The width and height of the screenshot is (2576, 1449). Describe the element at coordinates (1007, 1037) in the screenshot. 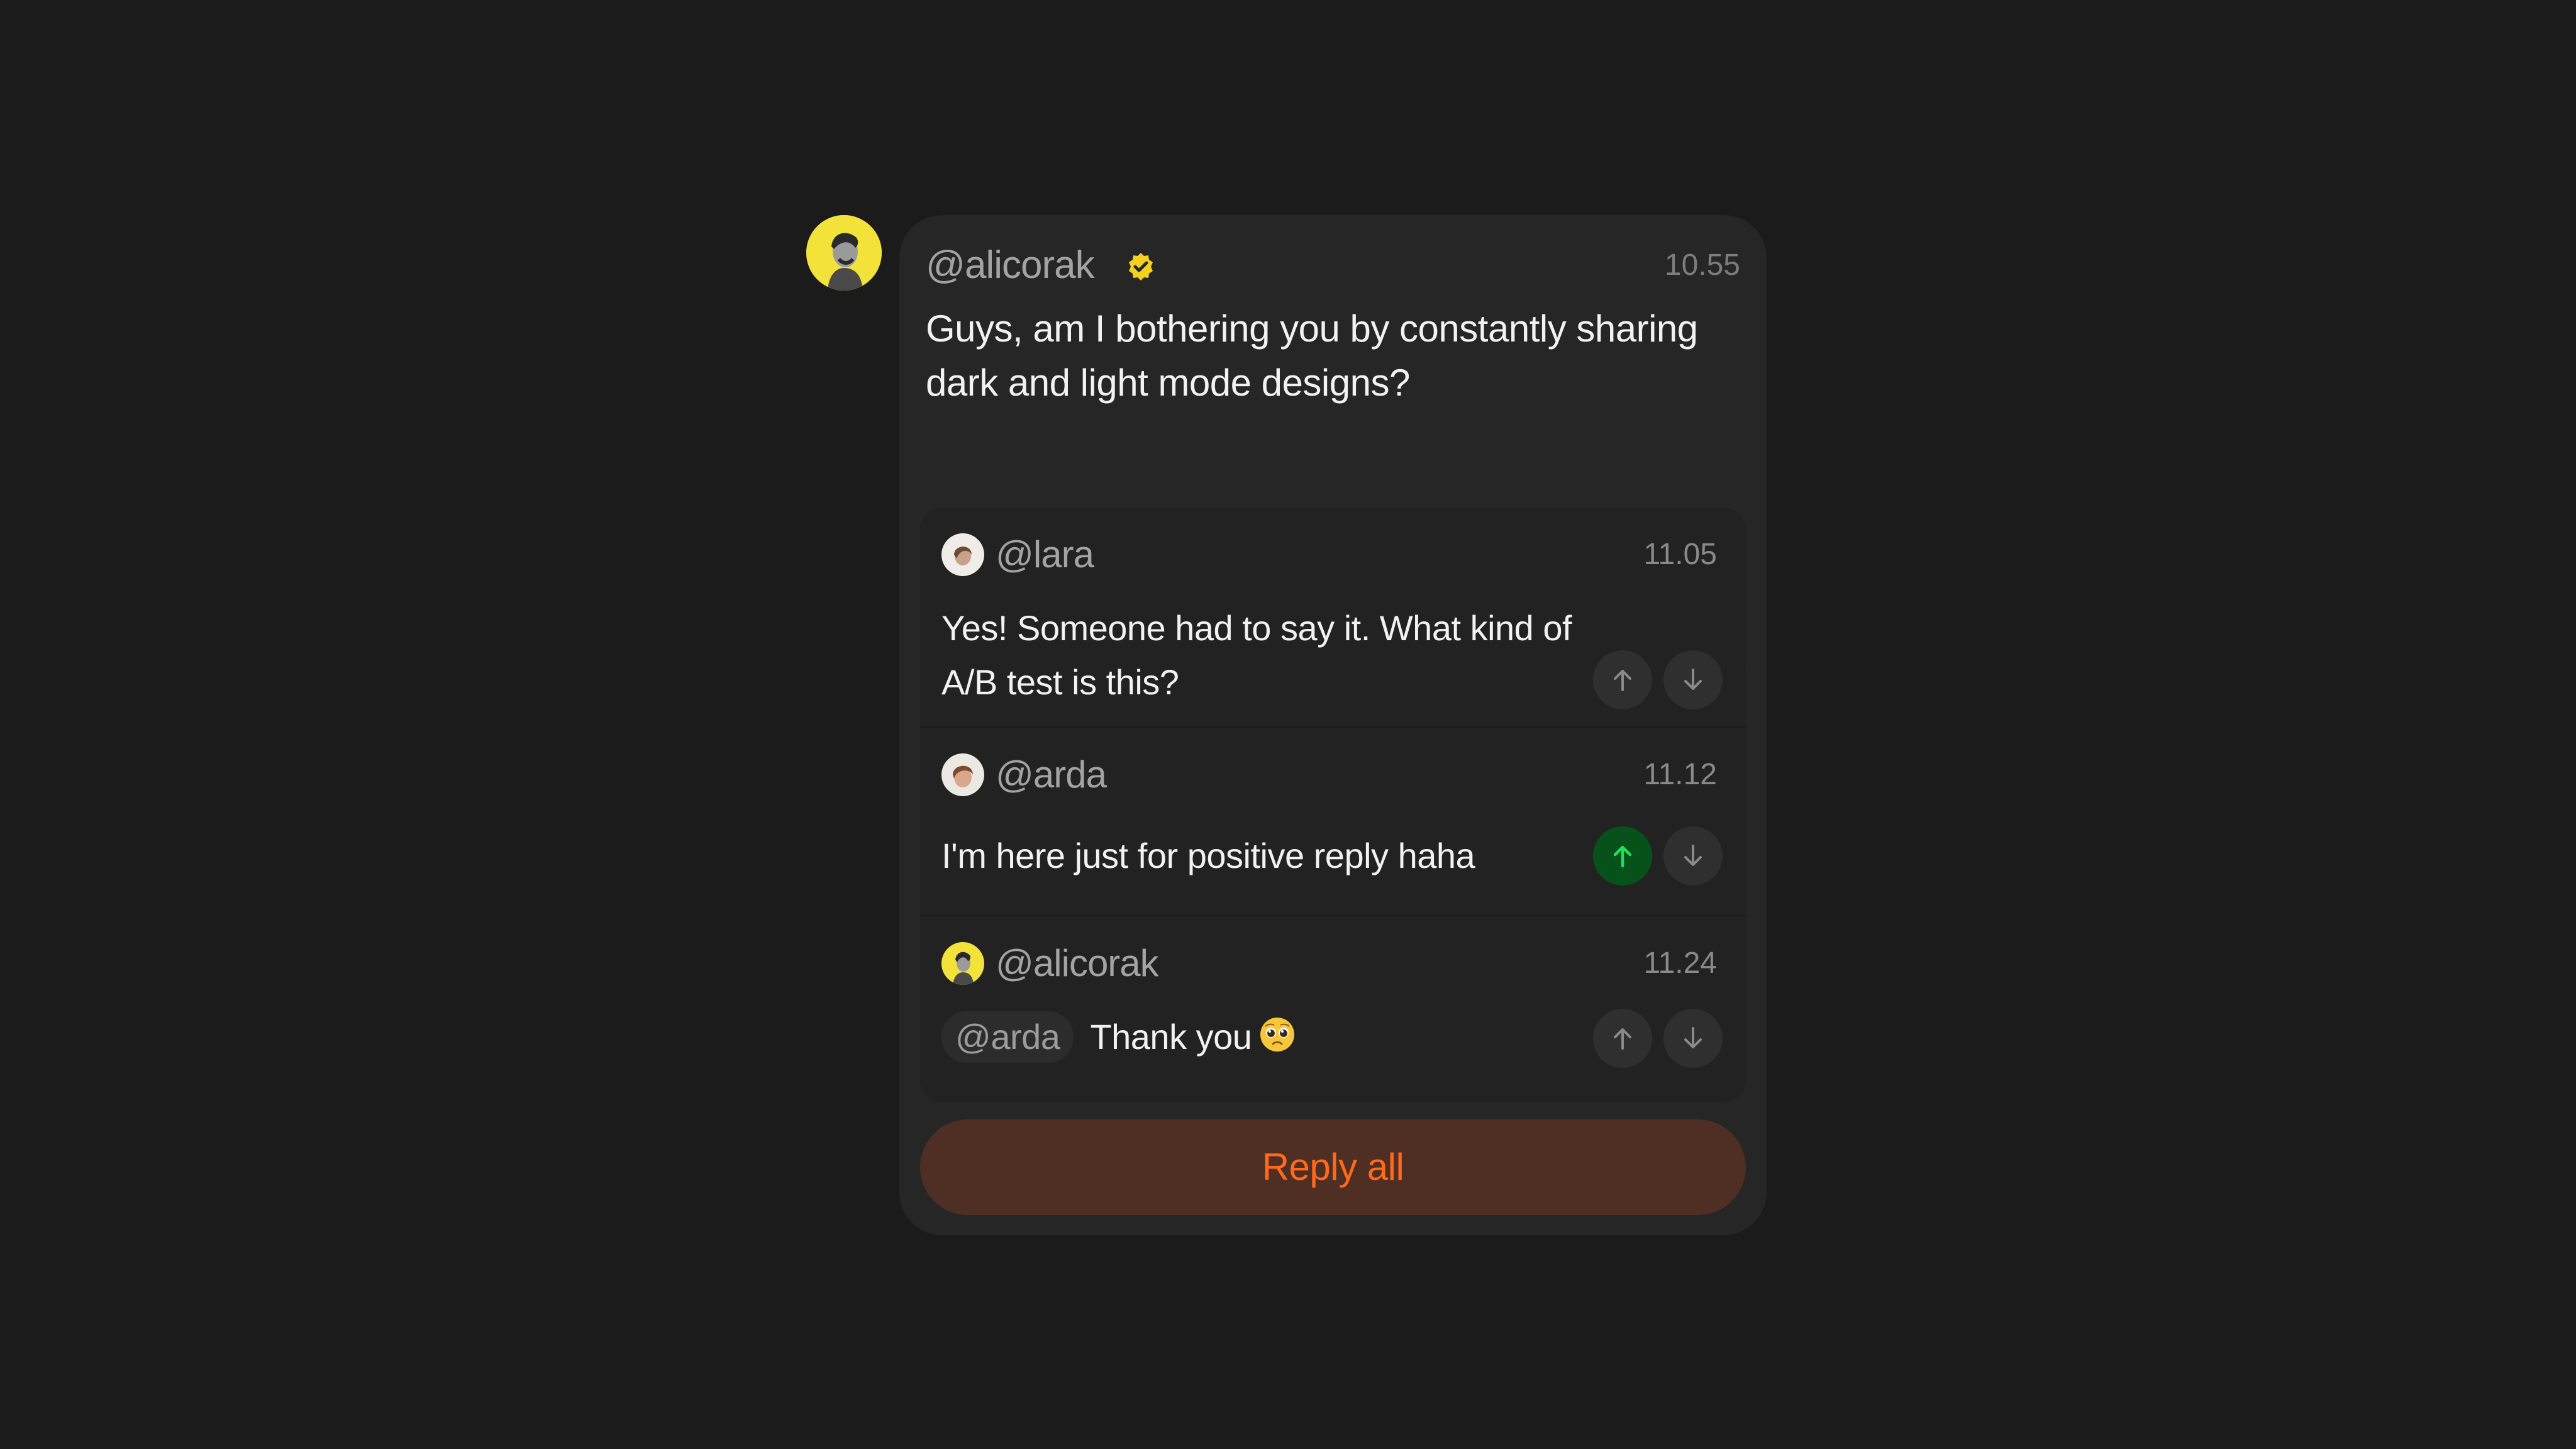

I see `mention-tag: @arda` at that location.